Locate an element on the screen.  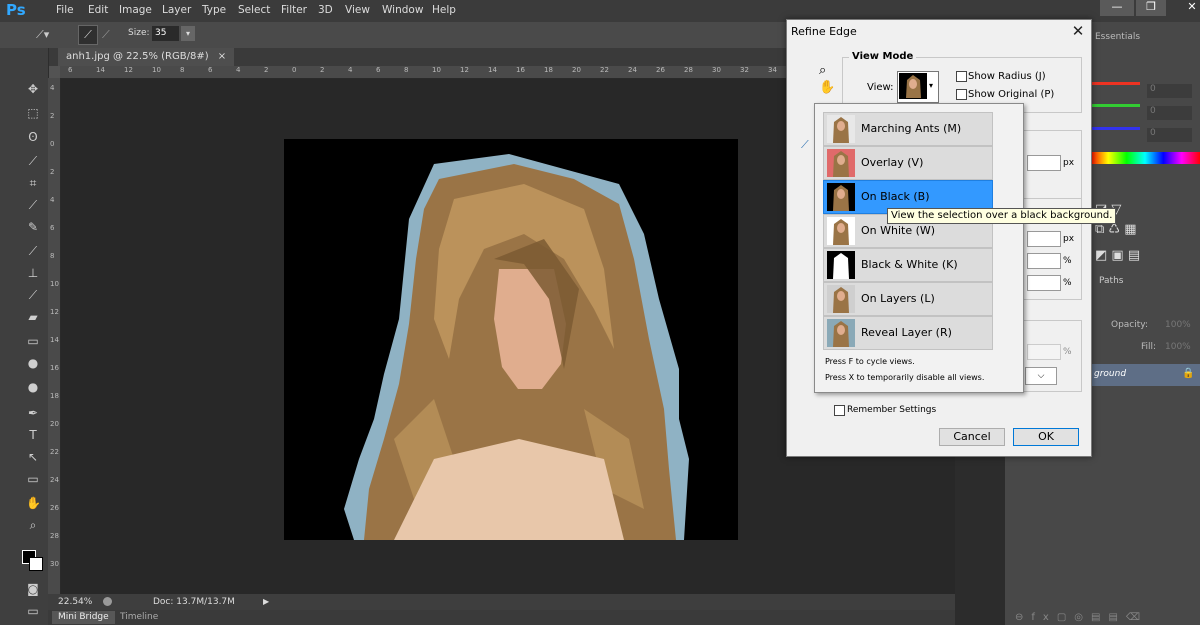
show-radius-checkbox is located at coordinates (961, 76).